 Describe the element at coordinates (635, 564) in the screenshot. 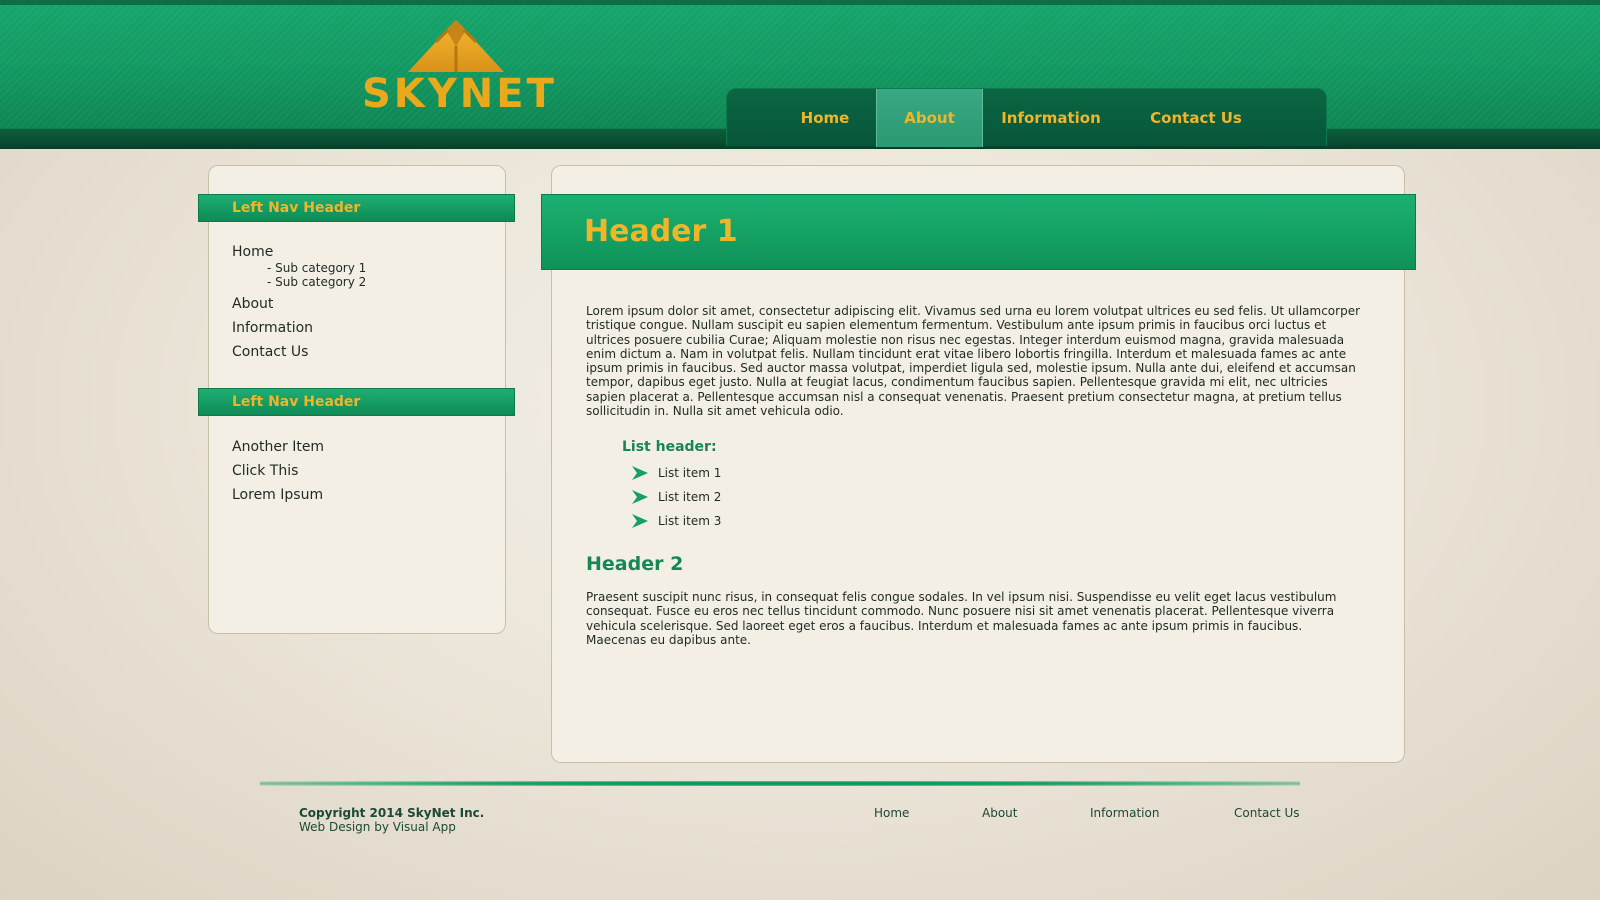

I see `section-header-2: Header 2` at that location.